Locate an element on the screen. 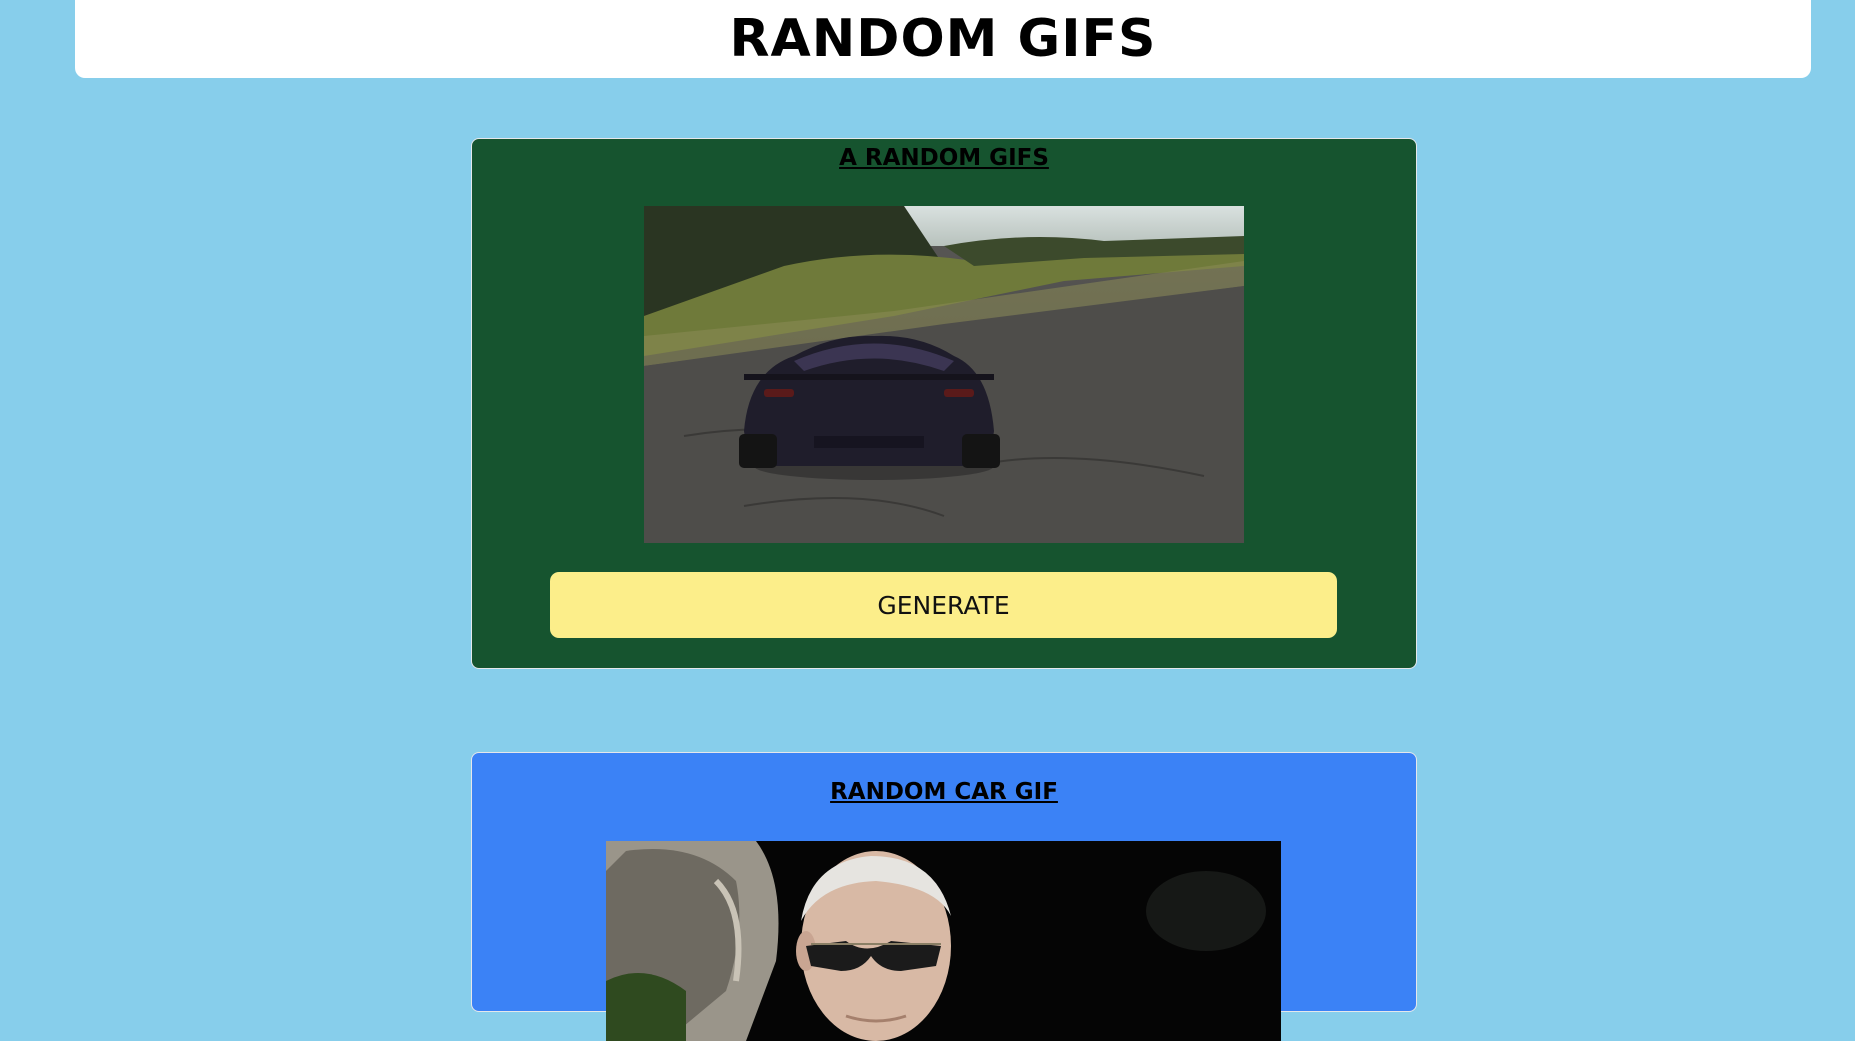 The width and height of the screenshot is (1855, 1041). random-car-gif-card: RANDOM CAR GIF is located at coordinates (944, 896).